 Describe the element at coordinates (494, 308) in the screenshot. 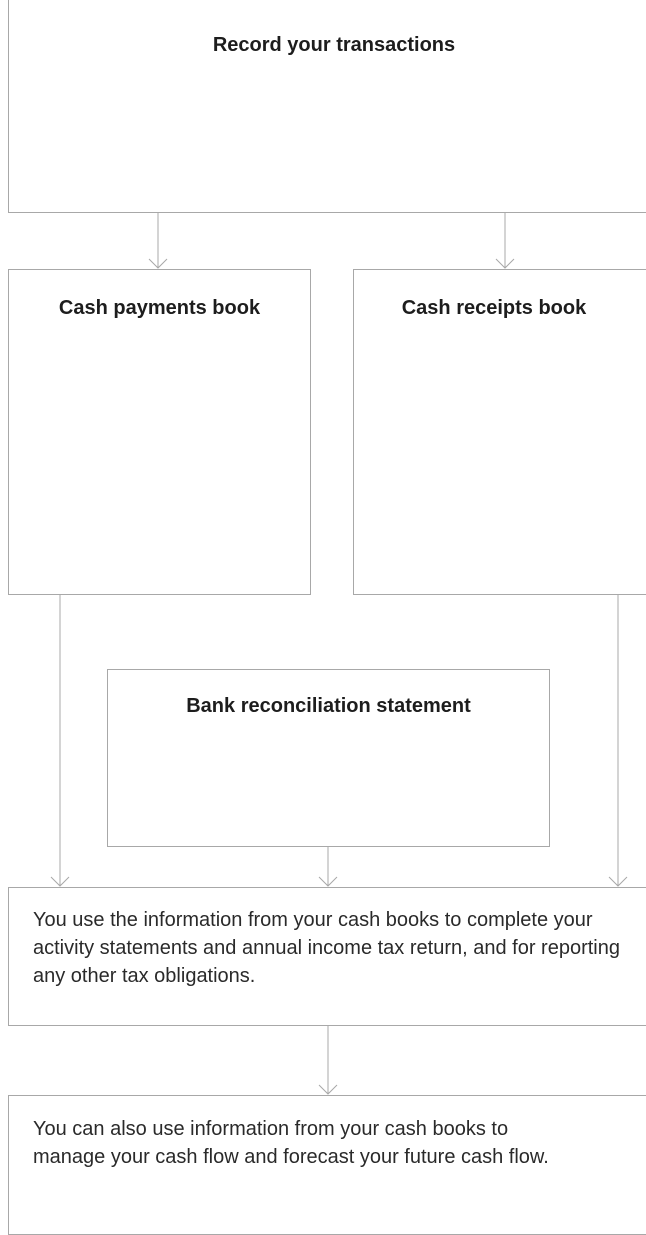

I see `cash-receipts-book-title: Cash receipts book` at that location.